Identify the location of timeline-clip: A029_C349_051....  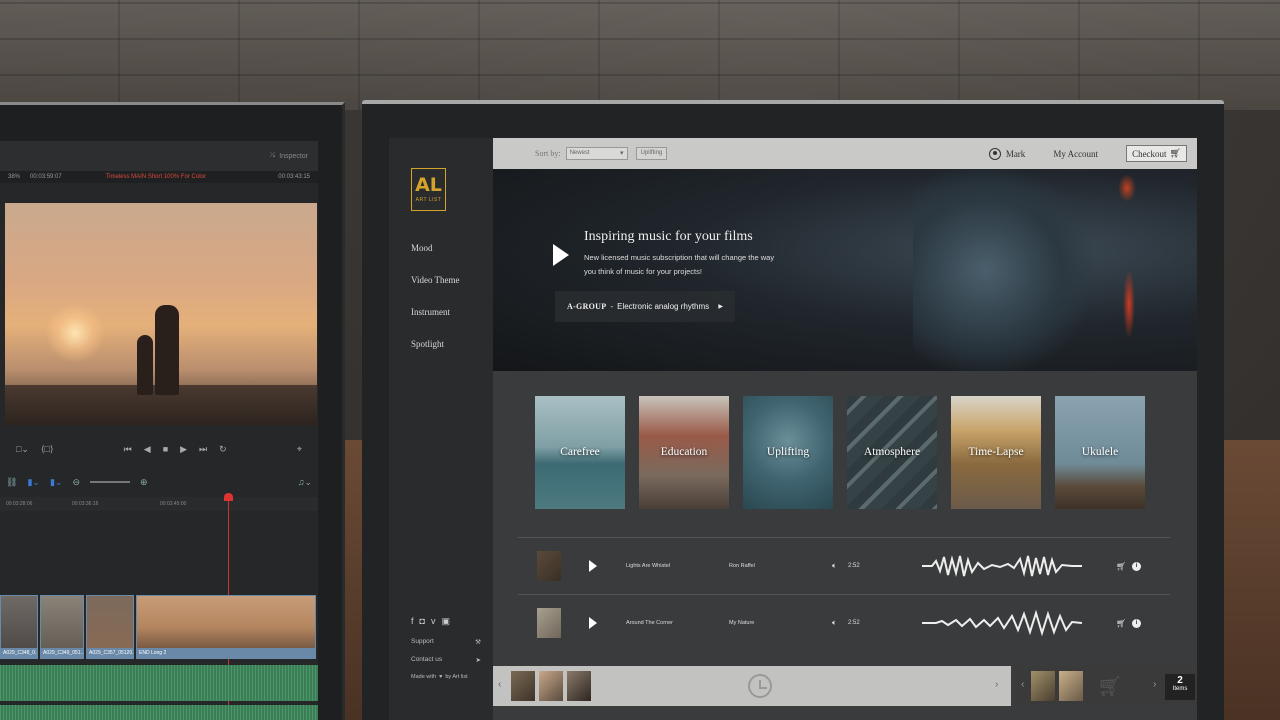
(62, 627).